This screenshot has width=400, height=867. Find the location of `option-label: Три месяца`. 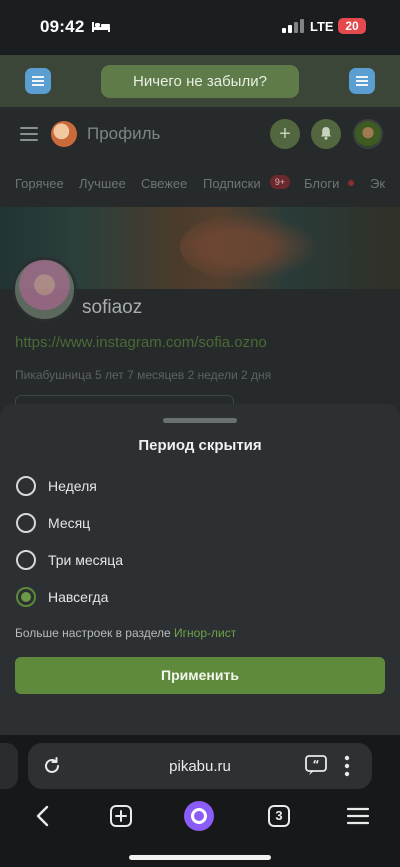

option-label: Три месяца is located at coordinates (86, 560).